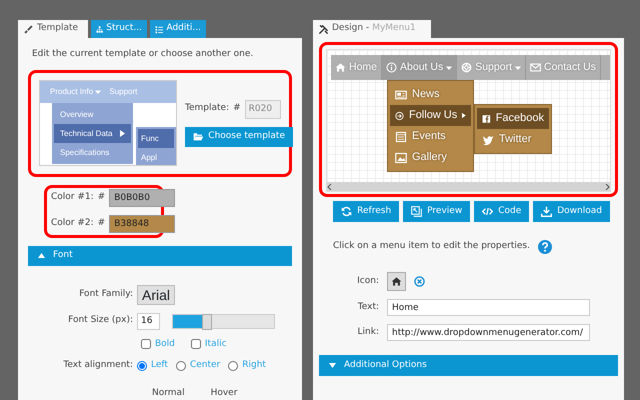 This screenshot has height=400, width=640. I want to click on refresh-icon, so click(346, 211).